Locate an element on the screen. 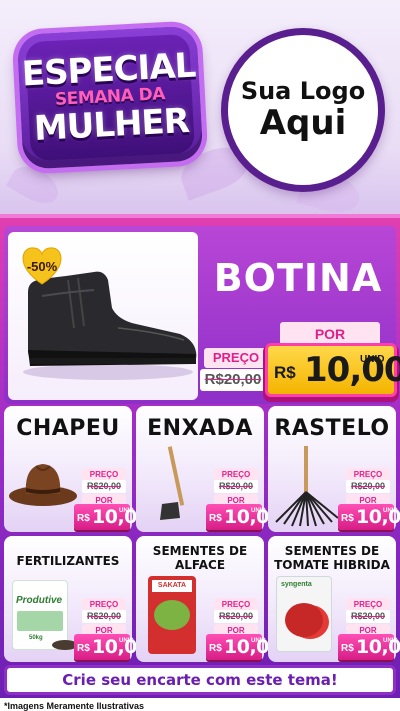  product-title: CHAPEU is located at coordinates (68, 428).